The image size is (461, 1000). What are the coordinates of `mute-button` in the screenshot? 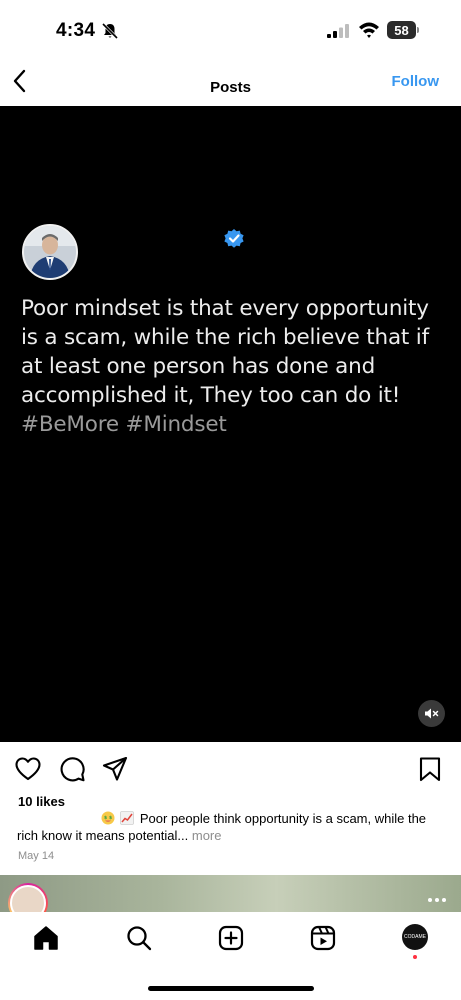 It's located at (431, 713).